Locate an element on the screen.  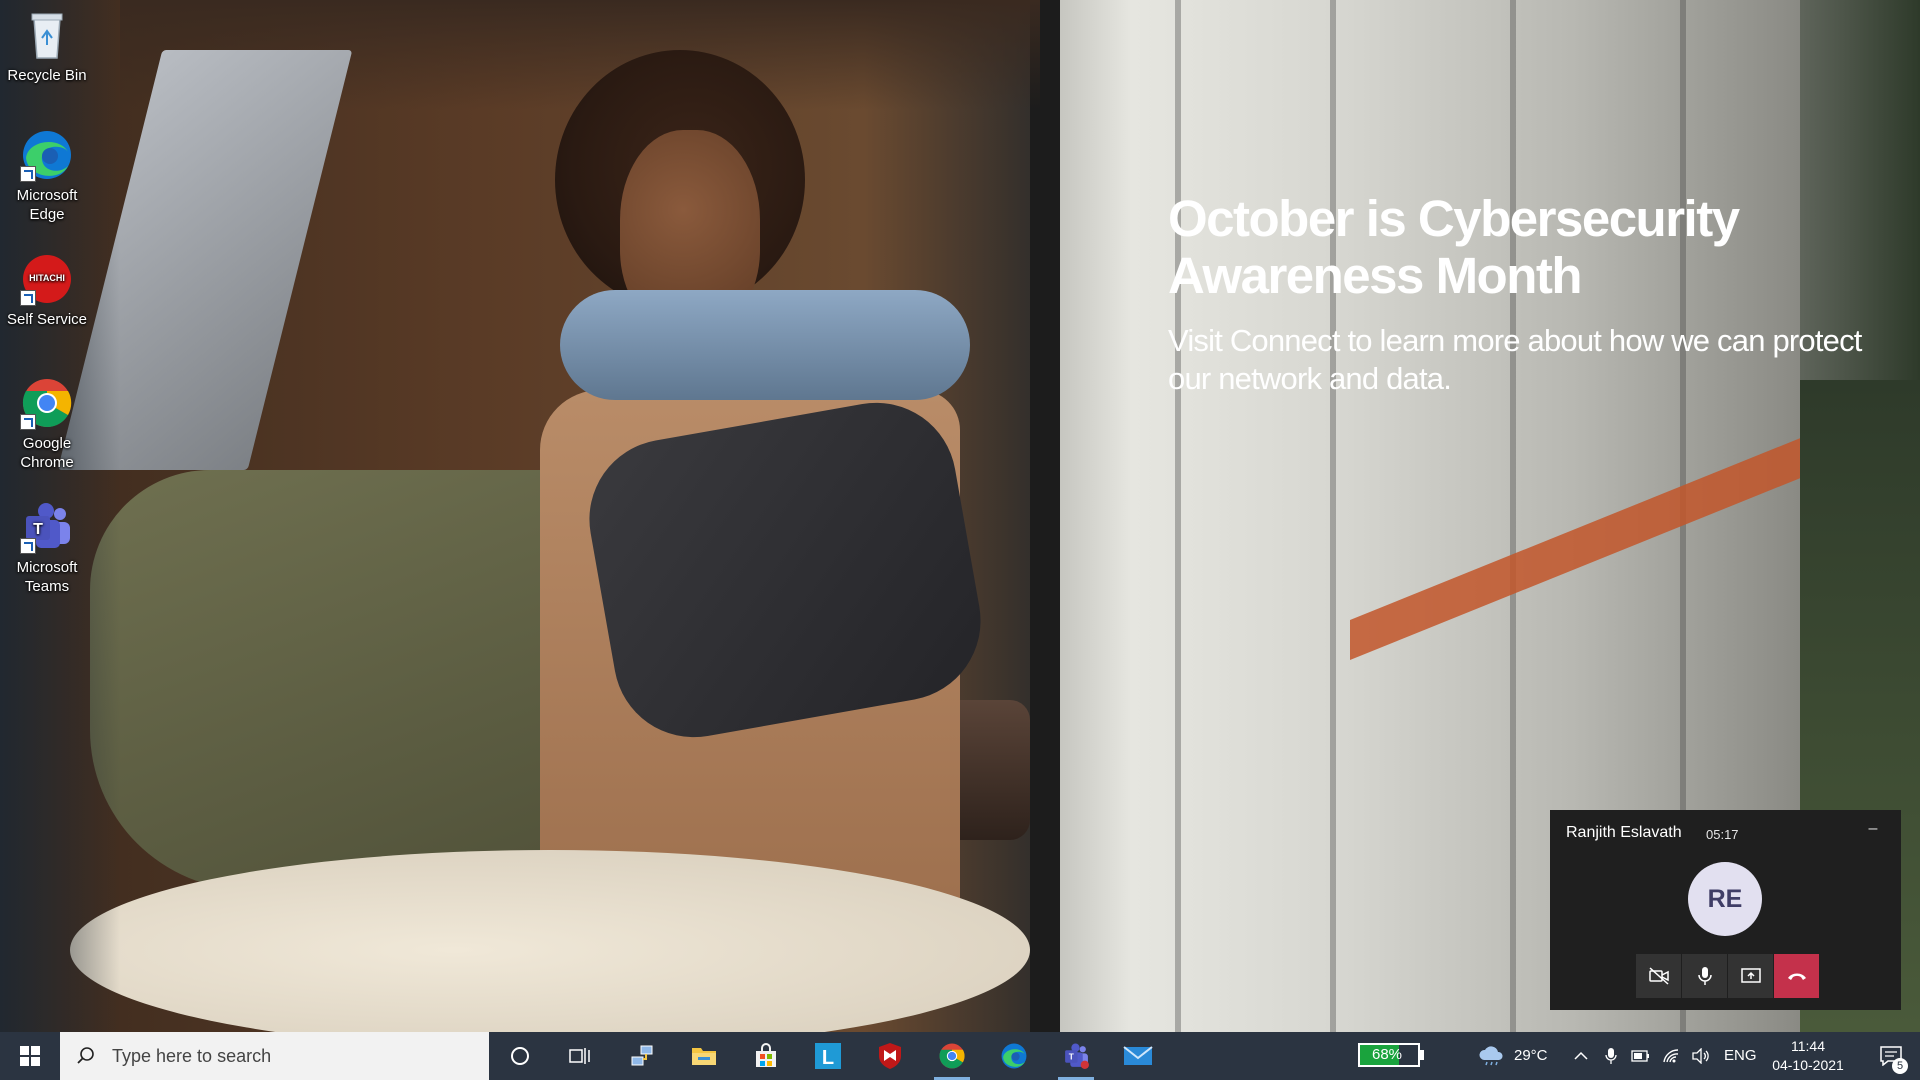
recycle-bin-icon is located at coordinates (47, 35).